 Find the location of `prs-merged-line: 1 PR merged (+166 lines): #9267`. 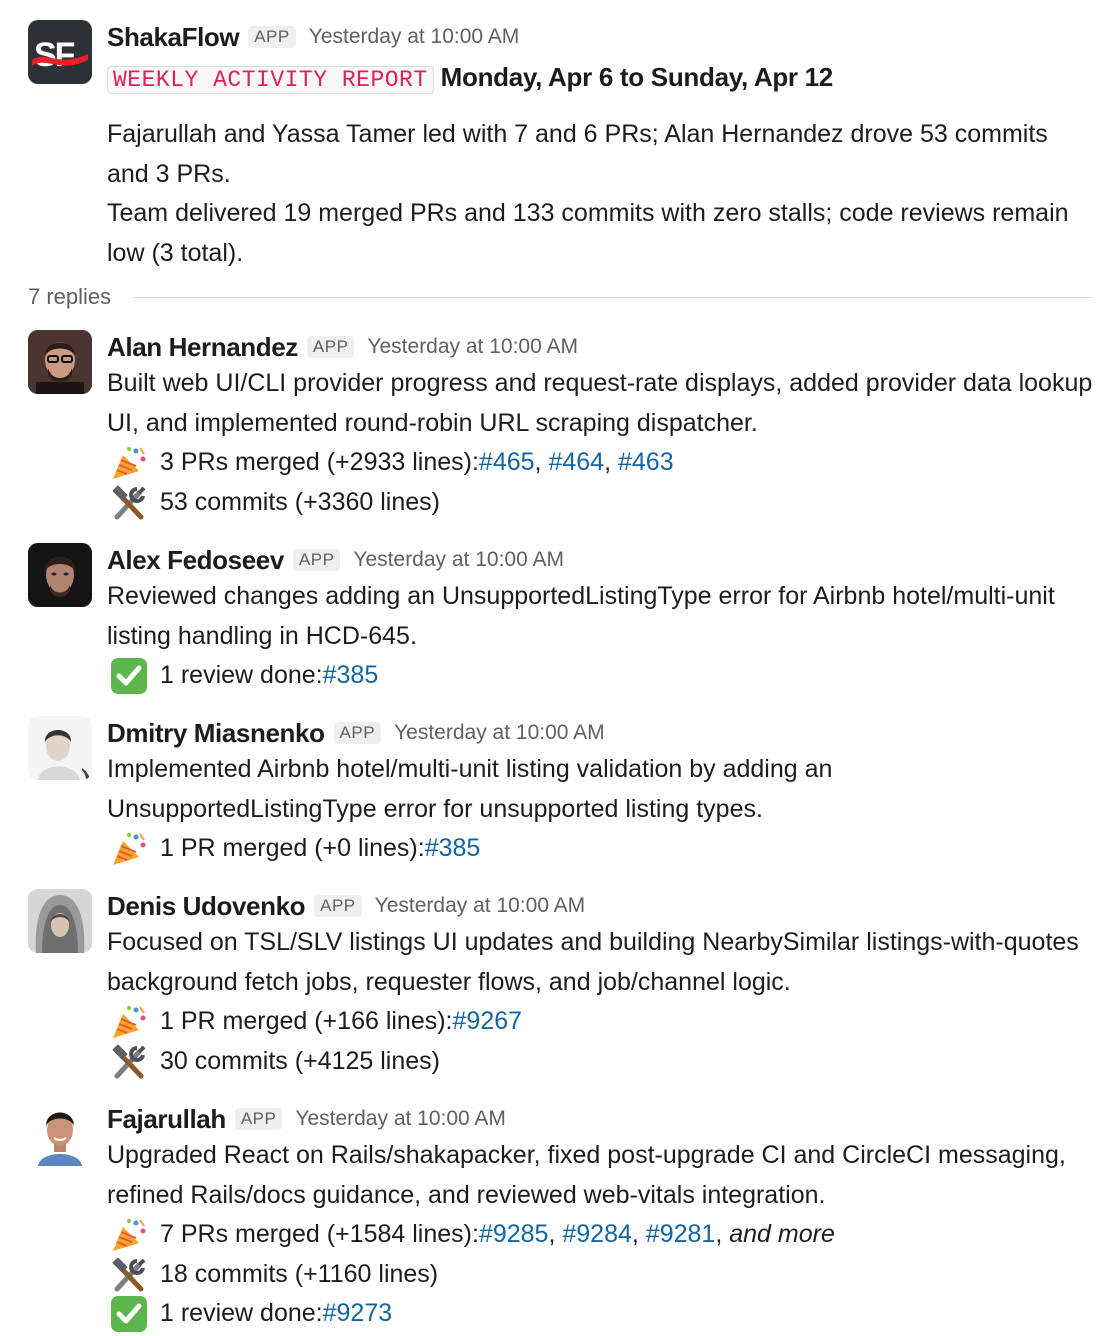

prs-merged-line: 1 PR merged (+166 lines): #9267 is located at coordinates (600, 1022).